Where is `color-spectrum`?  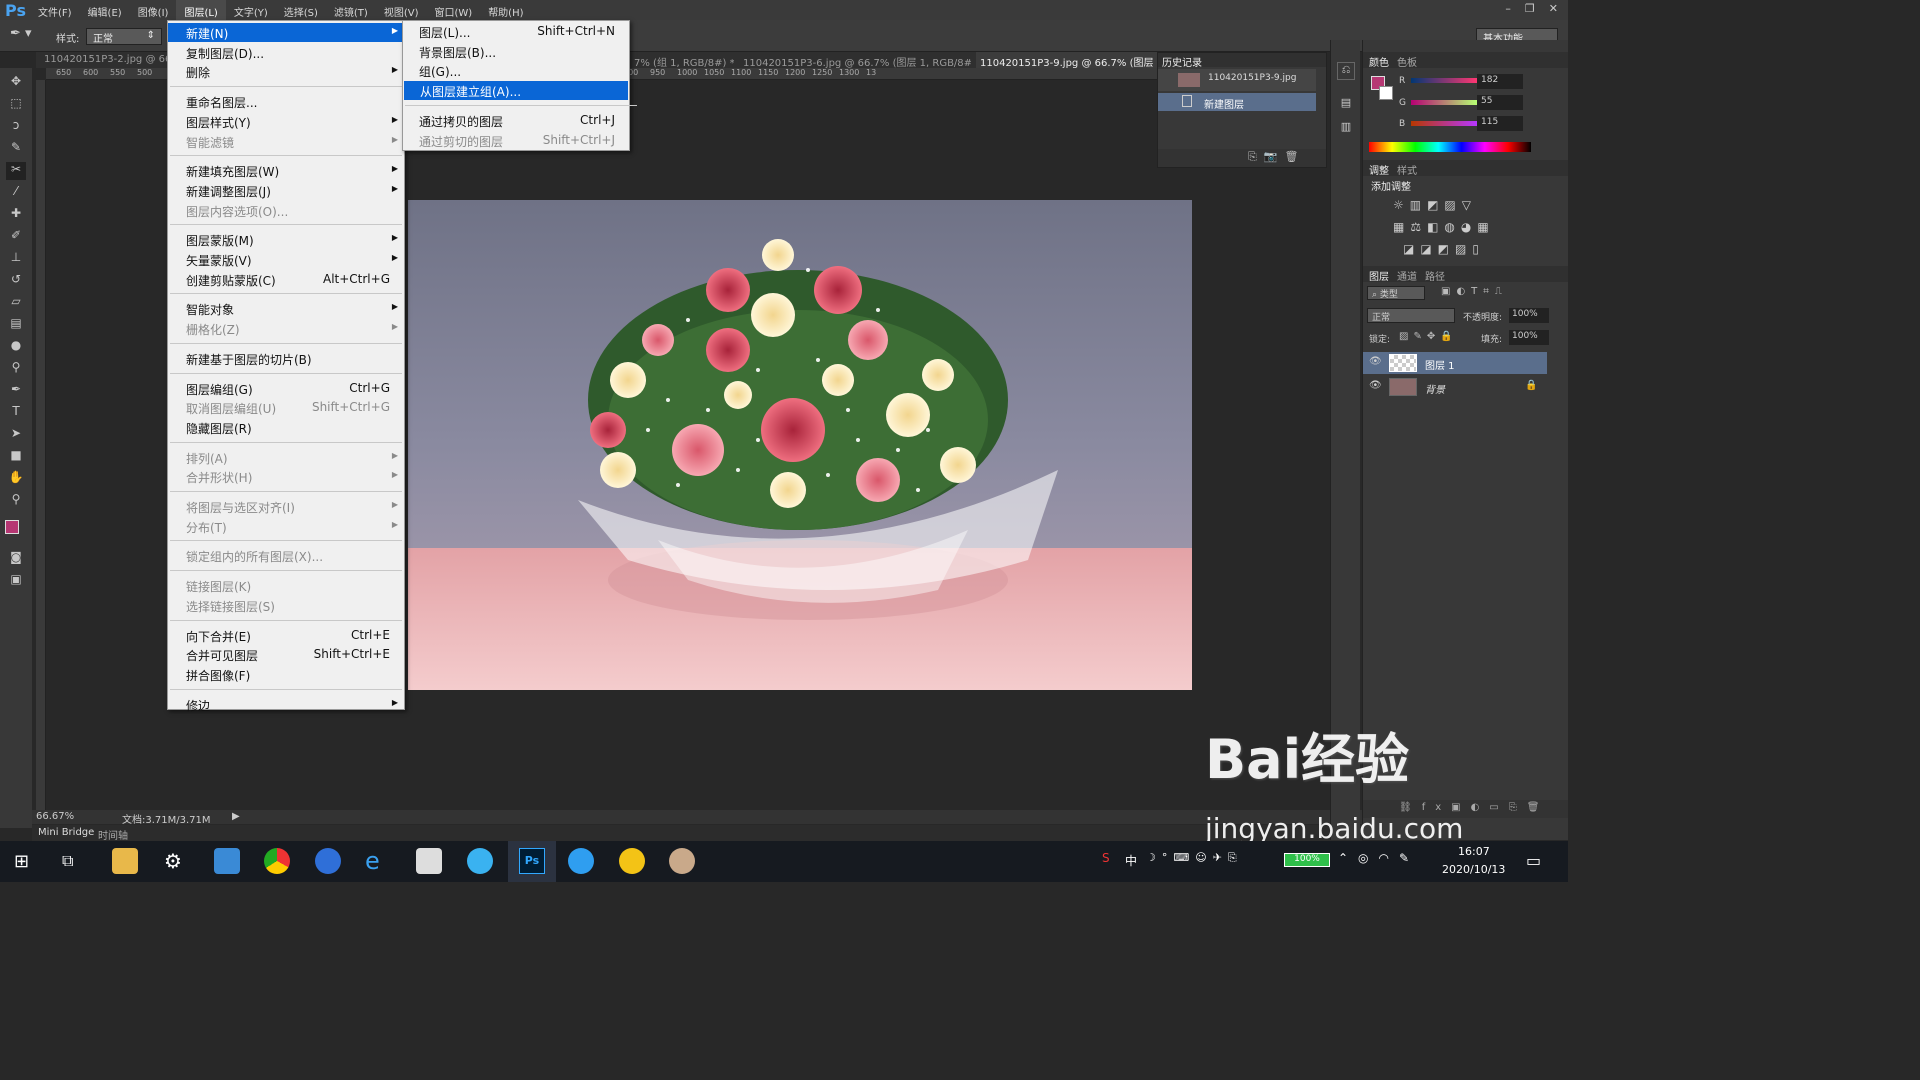
color-spectrum is located at coordinates (1450, 147).